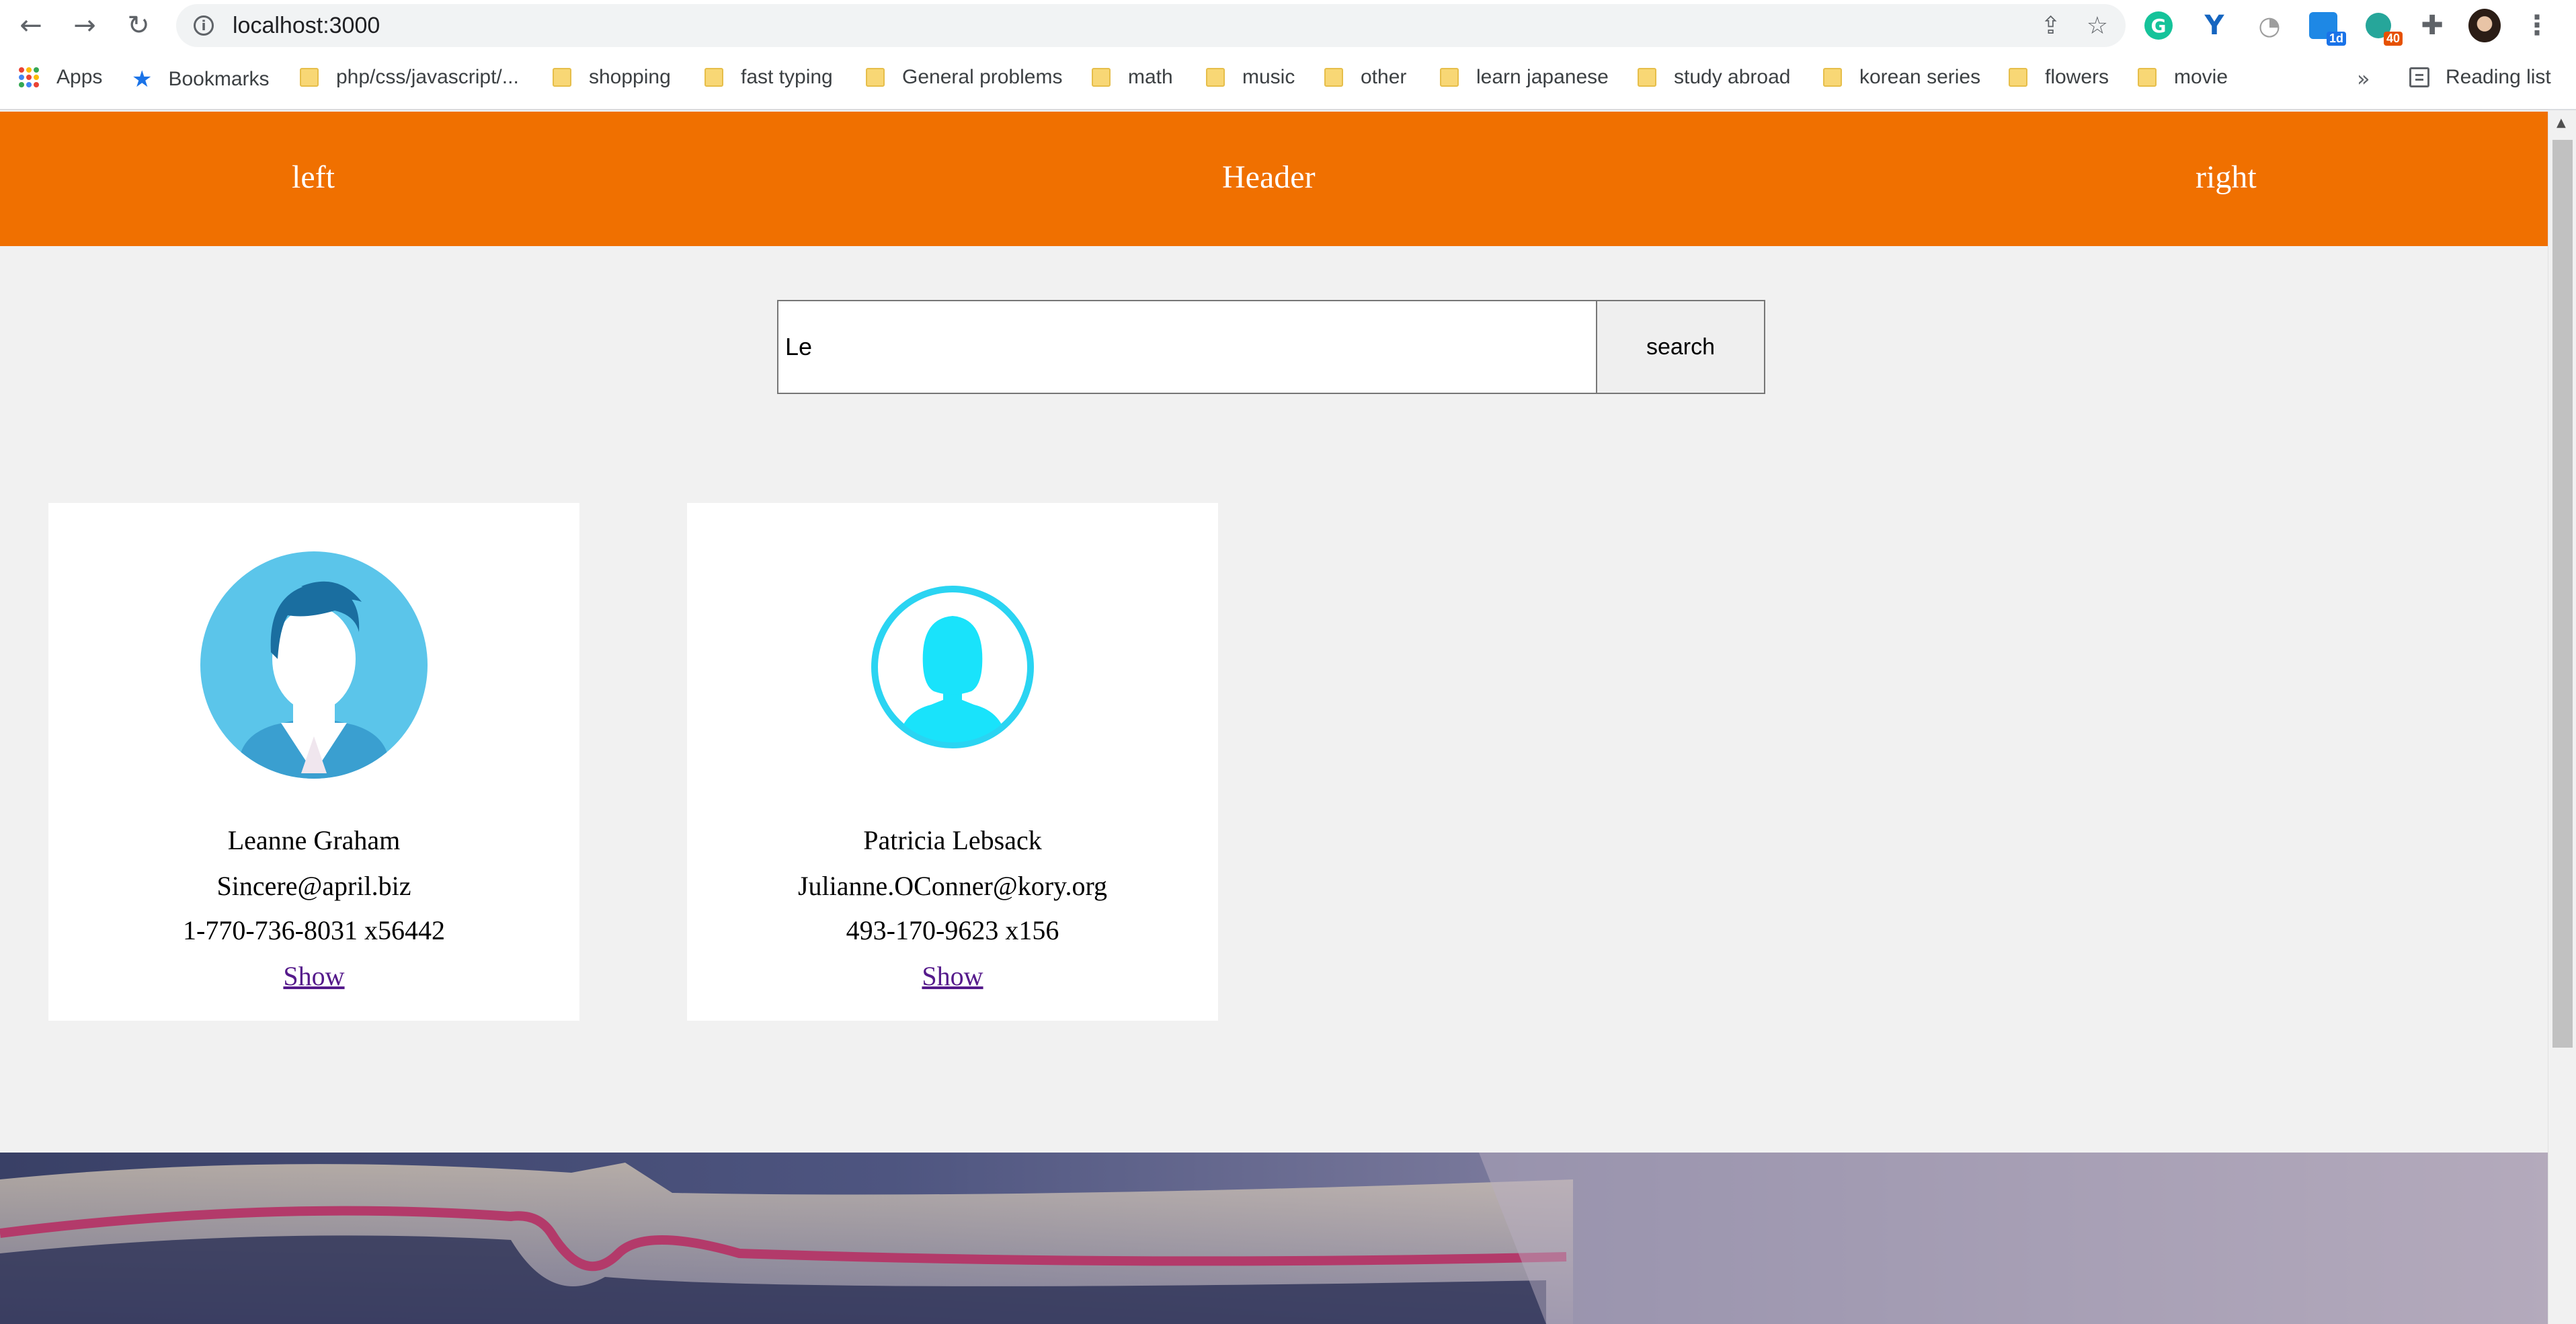  I want to click on bookmark-label: music, so click(1268, 77).